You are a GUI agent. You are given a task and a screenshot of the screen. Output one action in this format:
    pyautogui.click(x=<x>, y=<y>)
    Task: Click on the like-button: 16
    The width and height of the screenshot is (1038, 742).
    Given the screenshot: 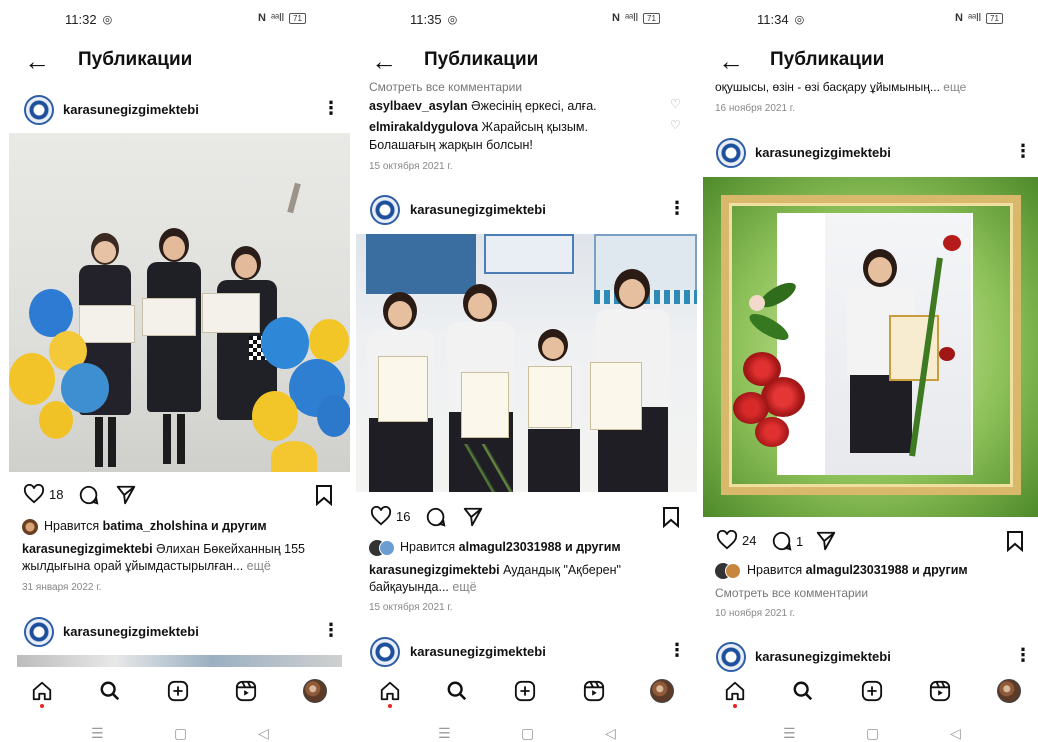 What is the action you would take?
    pyautogui.click(x=390, y=516)
    